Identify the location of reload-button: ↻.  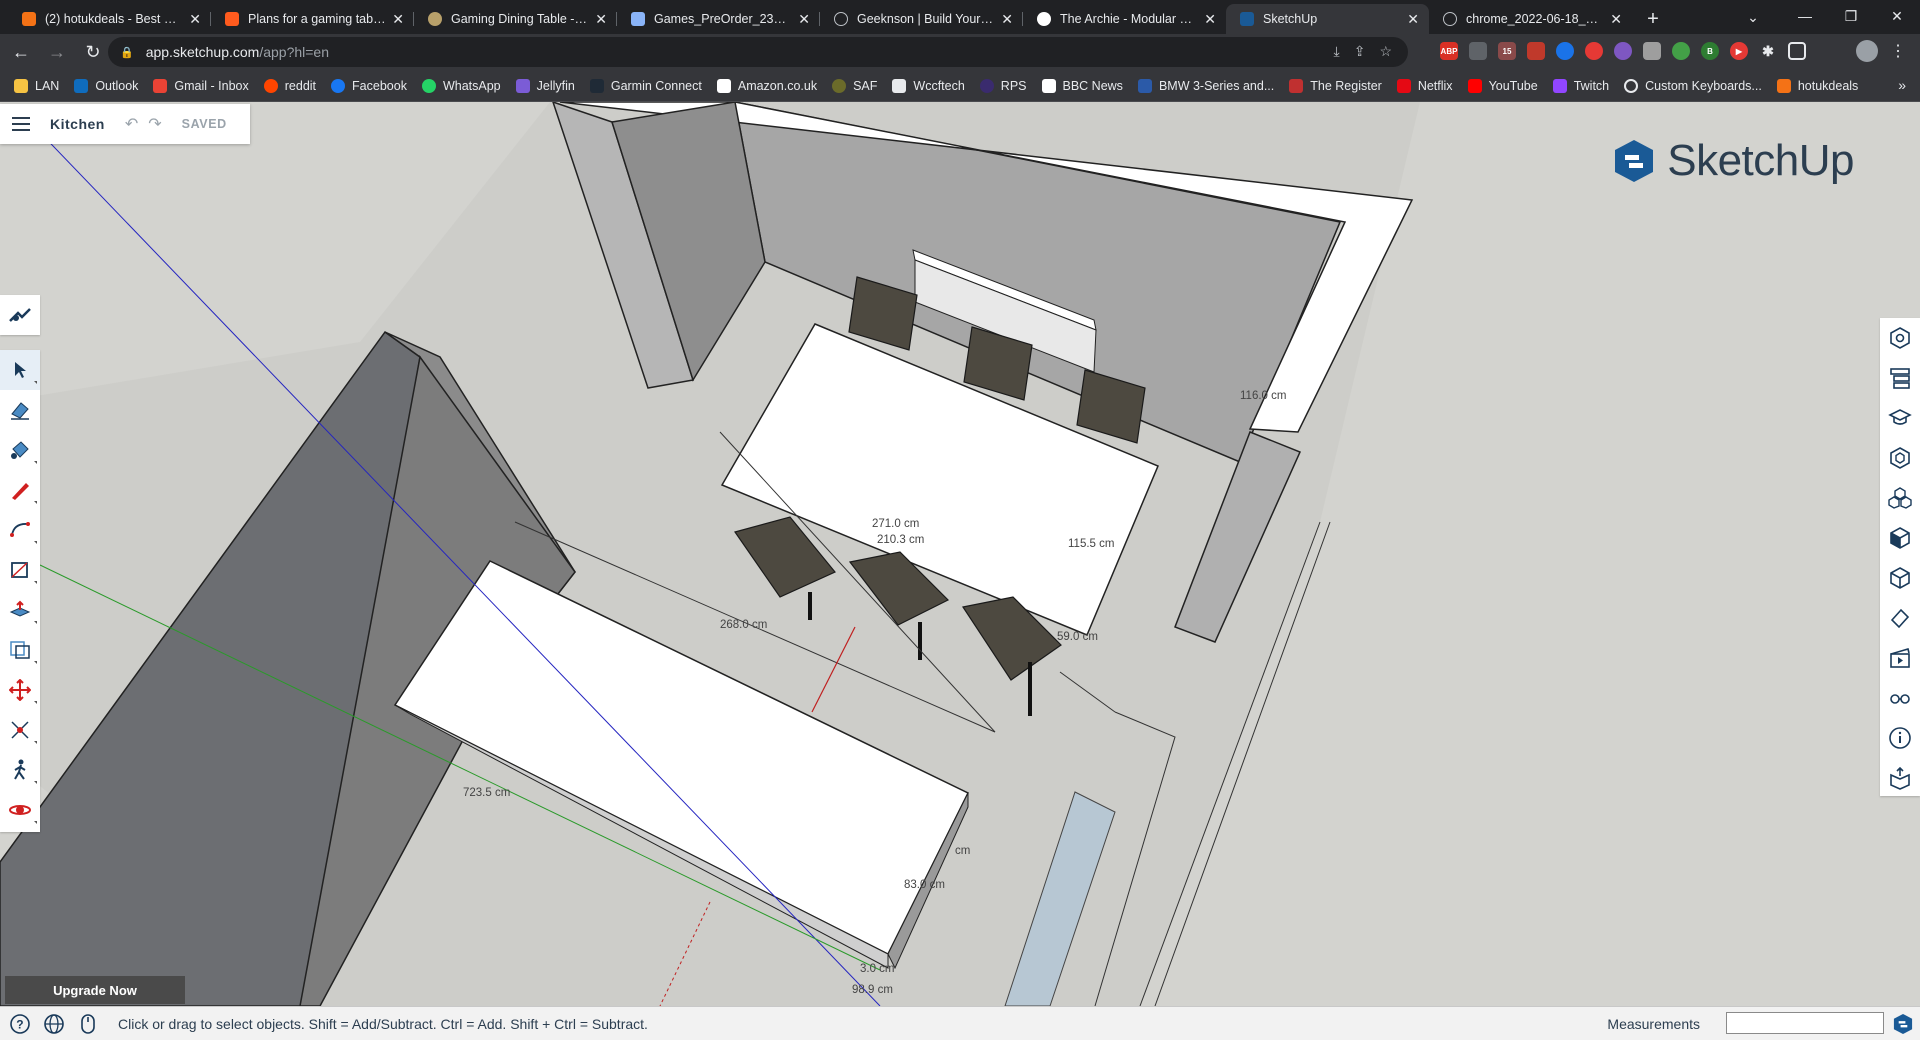
(93, 52).